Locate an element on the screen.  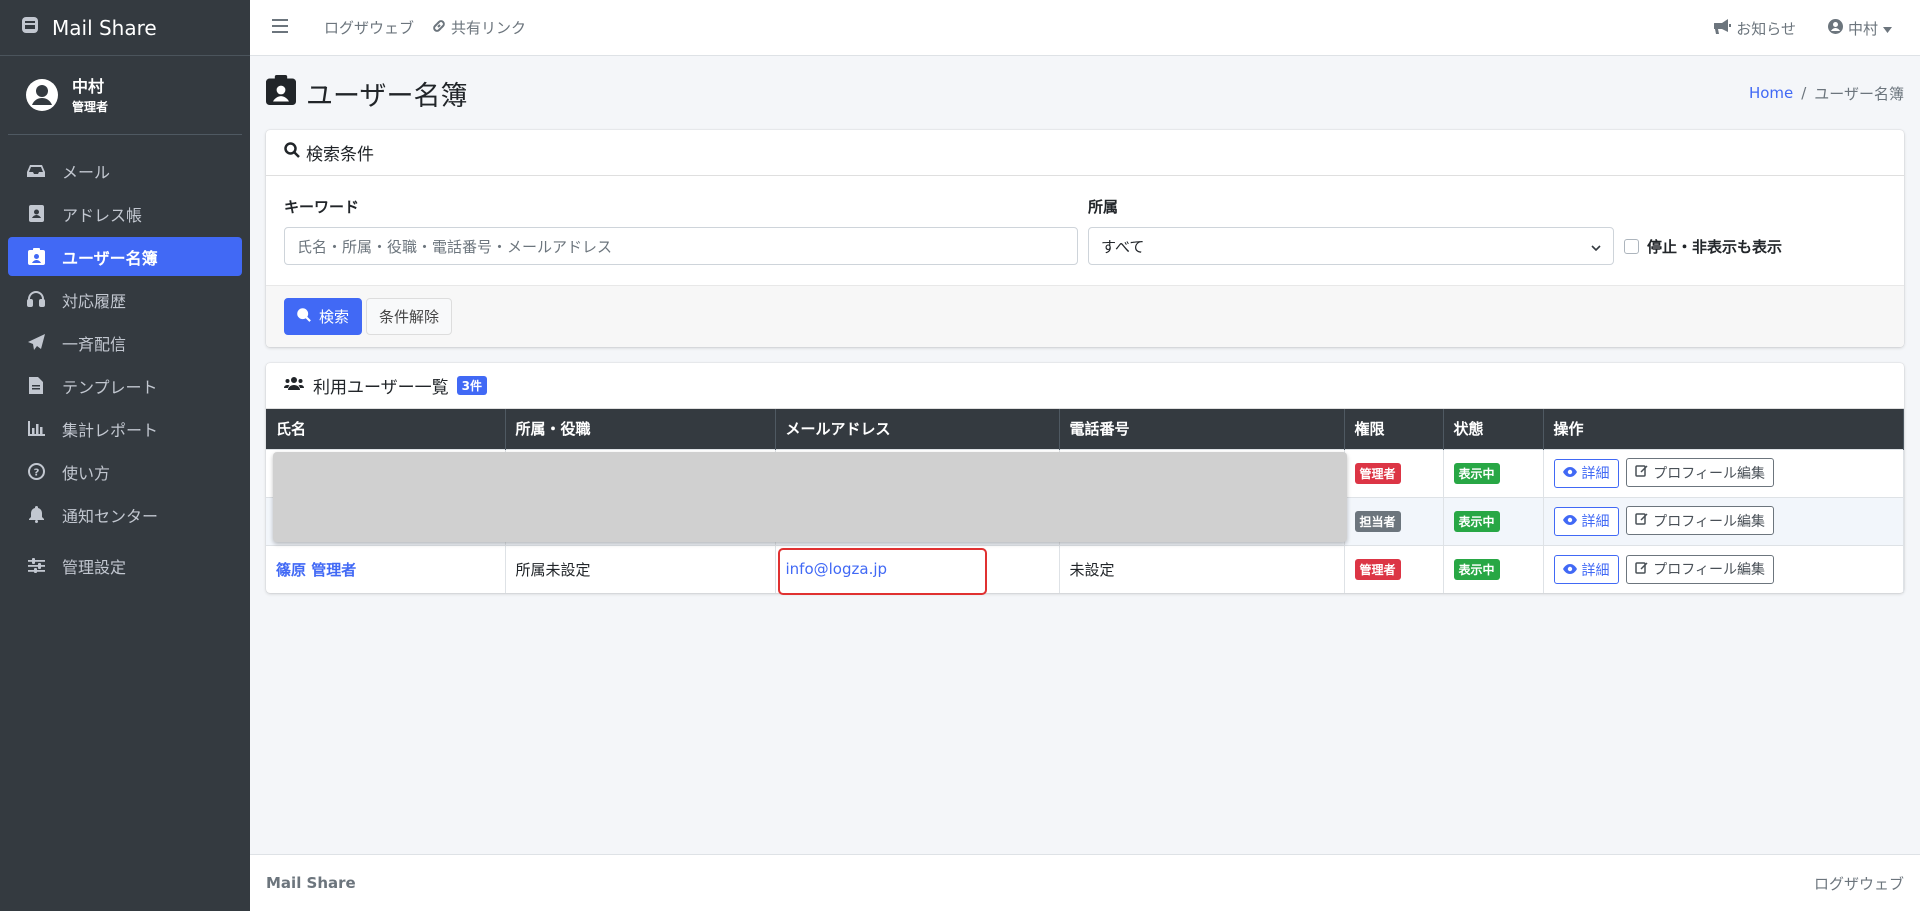
affiliation-group: 所属 すべて is located at coordinates (1351, 230).